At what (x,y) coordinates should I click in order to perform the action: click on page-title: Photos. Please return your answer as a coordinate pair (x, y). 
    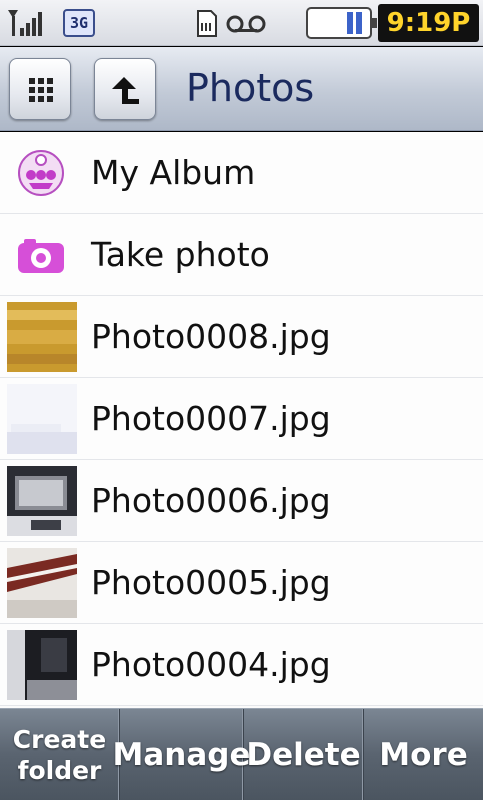
    Looking at the image, I should click on (250, 88).